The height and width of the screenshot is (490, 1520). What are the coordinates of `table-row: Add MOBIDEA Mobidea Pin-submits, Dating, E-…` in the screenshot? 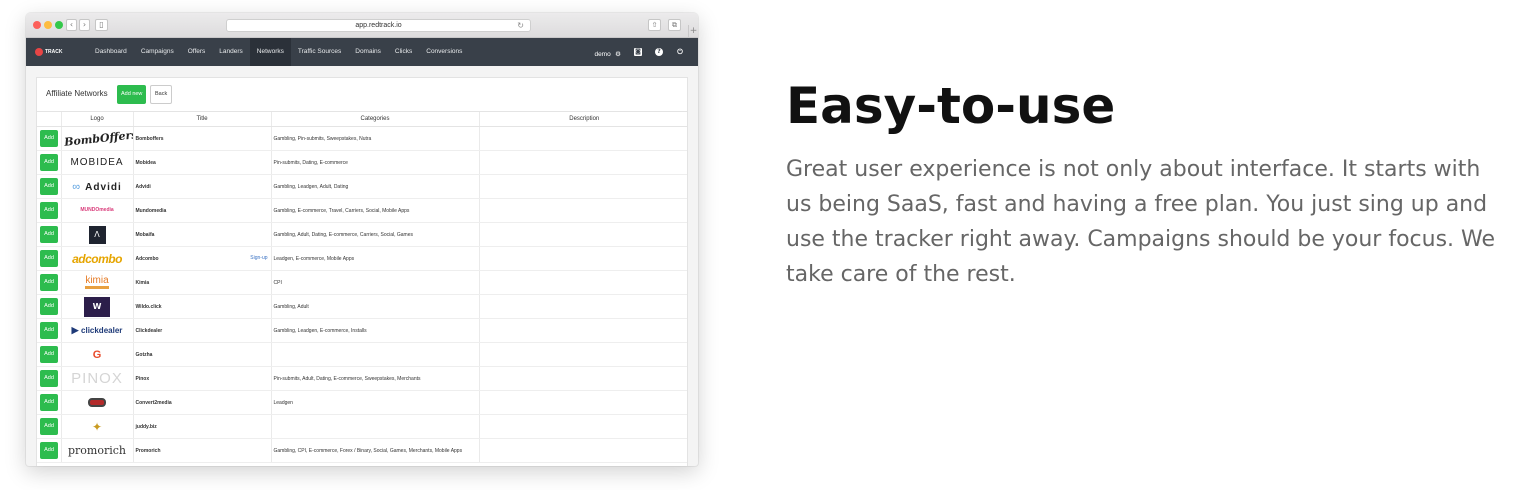 It's located at (362, 162).